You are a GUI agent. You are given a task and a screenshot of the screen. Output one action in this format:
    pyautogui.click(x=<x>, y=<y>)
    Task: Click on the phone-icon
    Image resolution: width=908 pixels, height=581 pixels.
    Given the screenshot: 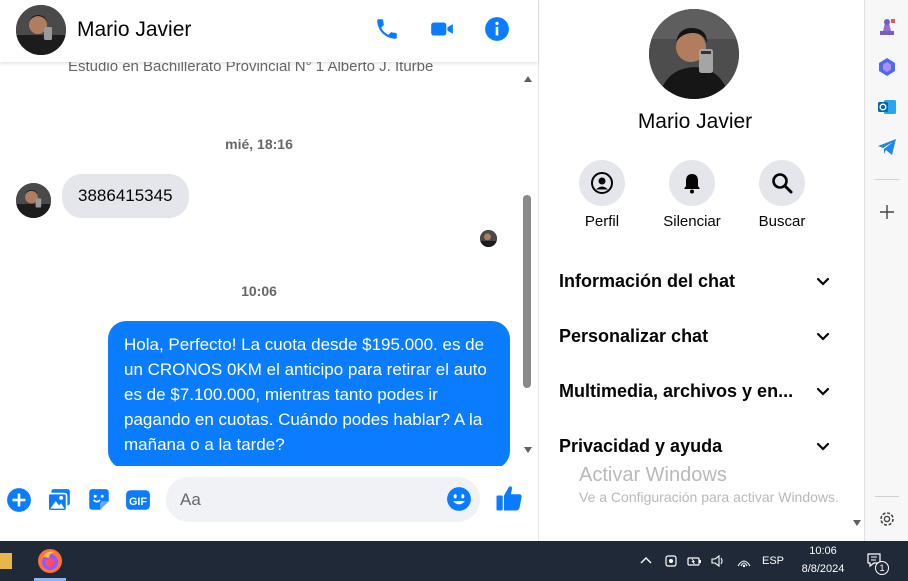 What is the action you would take?
    pyautogui.click(x=387, y=29)
    